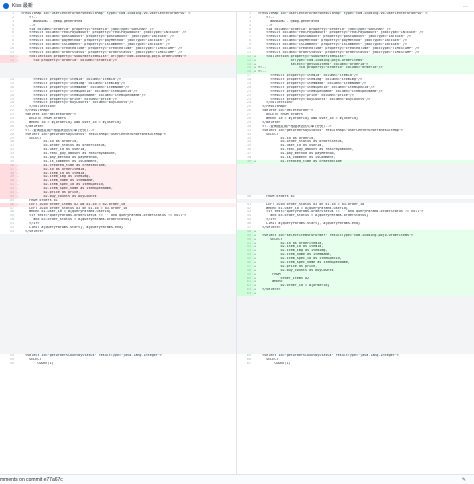  I want to click on code-text: <collection property="subOrderItemList", so click(302, 56).